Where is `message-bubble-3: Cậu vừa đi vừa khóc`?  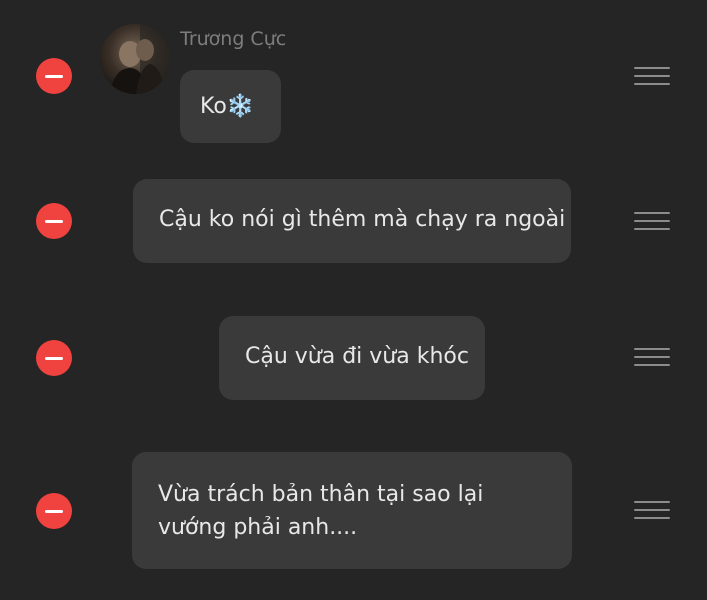 message-bubble-3: Cậu vừa đi vừa khóc is located at coordinates (352, 358).